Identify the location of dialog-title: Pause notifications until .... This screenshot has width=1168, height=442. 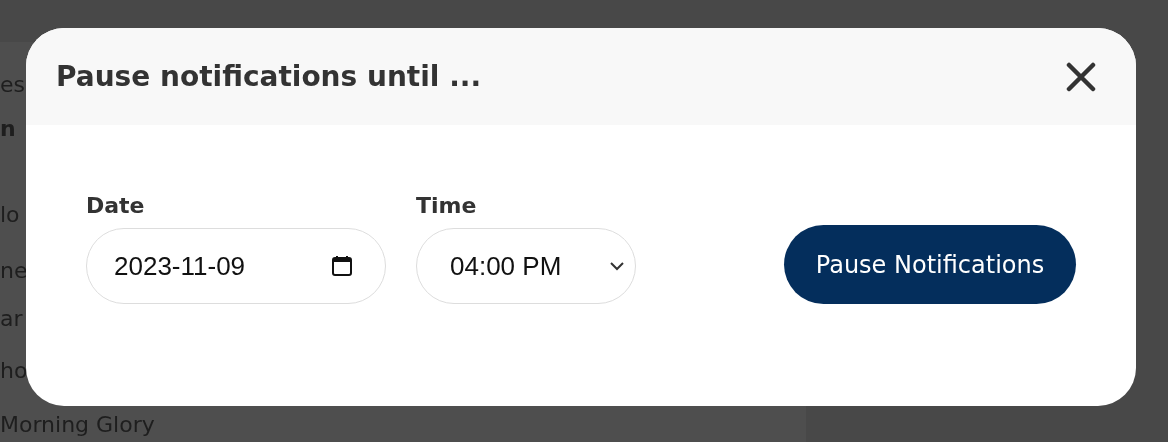
(269, 76).